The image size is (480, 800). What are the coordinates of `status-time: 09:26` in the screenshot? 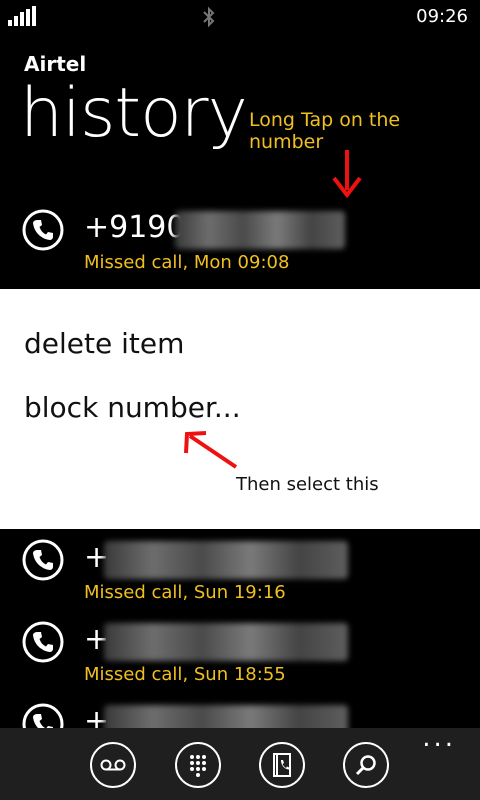 It's located at (442, 16).